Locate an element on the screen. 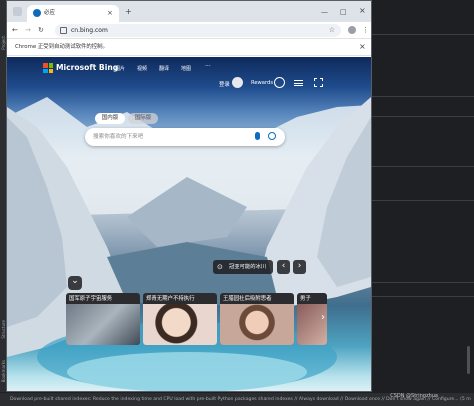 This screenshot has width=474, height=406. image-location-label: 冠亚可能的冰川 is located at coordinates (248, 267).